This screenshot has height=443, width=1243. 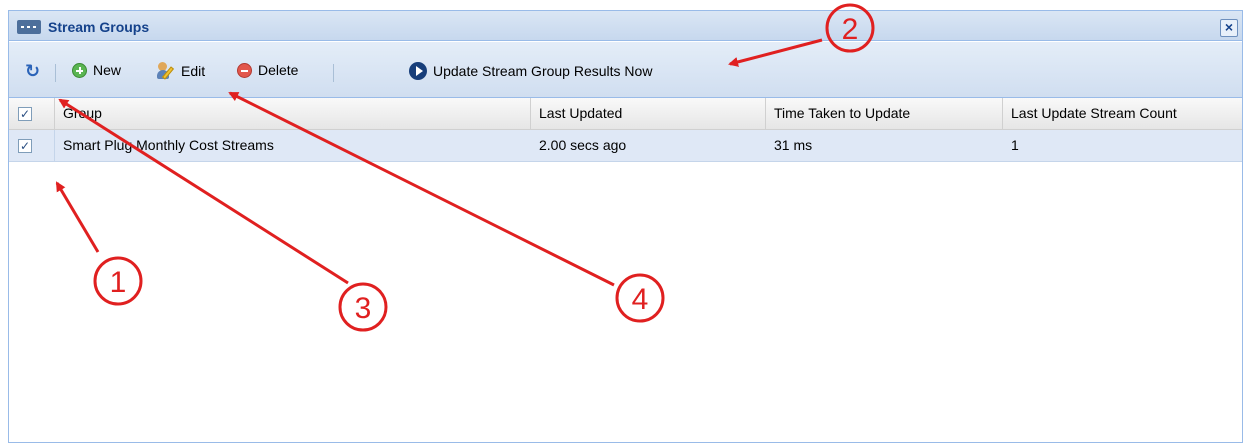 I want to click on edit-button: Edit, so click(x=181, y=71).